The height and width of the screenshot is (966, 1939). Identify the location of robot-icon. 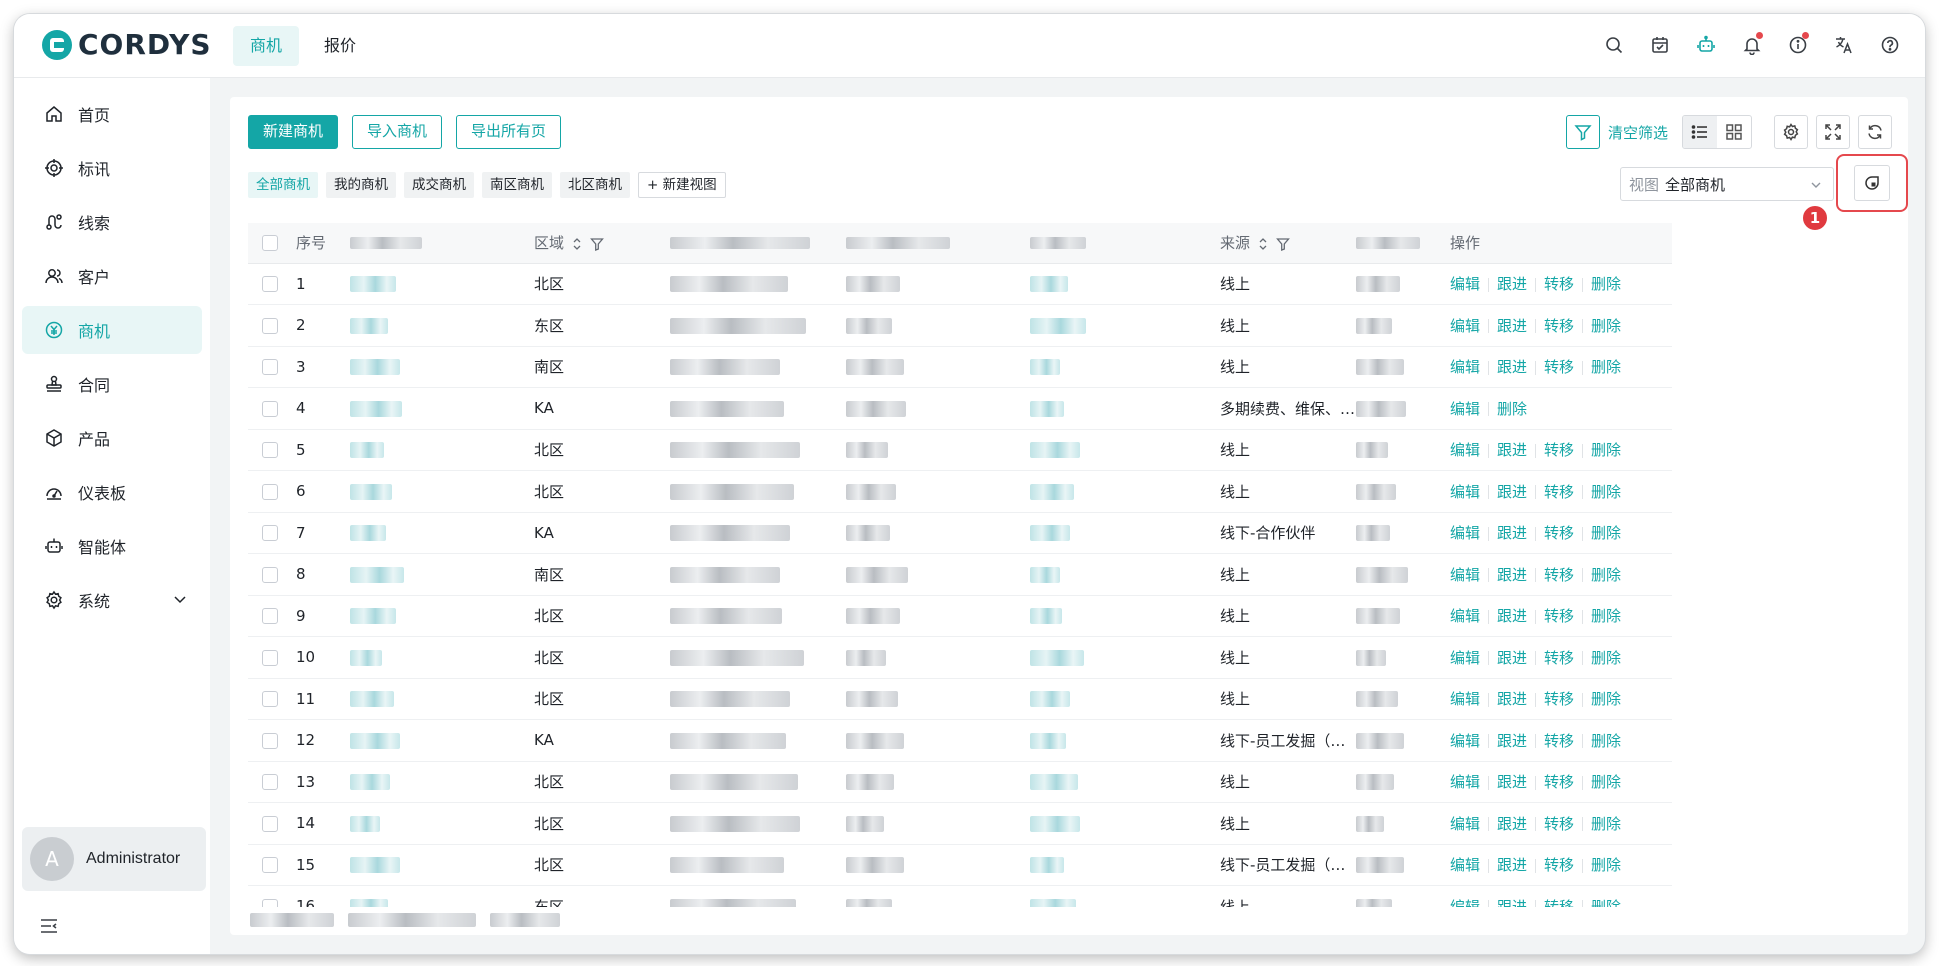
(1706, 45).